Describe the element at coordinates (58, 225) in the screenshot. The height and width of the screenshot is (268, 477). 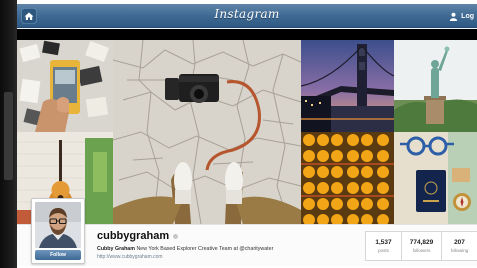
I see `avatar` at that location.